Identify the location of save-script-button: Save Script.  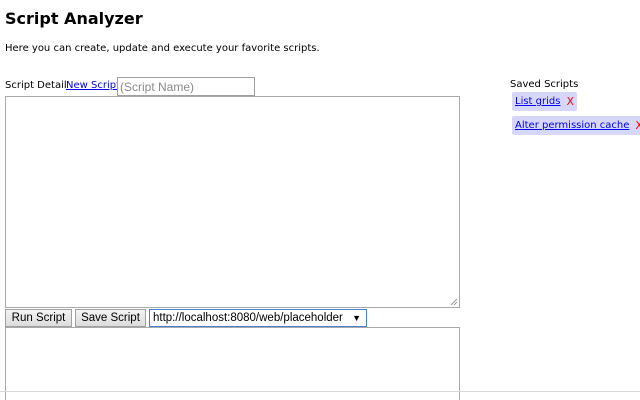
(110, 318).